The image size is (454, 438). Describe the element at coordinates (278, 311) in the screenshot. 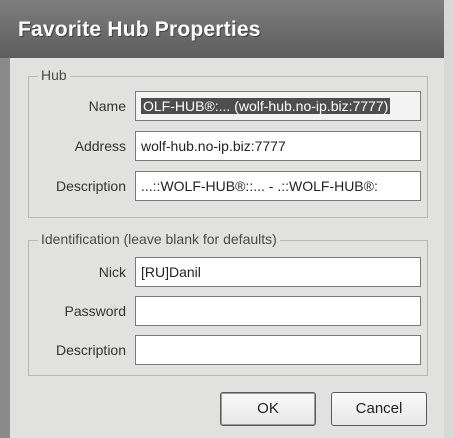

I see `password-field` at that location.